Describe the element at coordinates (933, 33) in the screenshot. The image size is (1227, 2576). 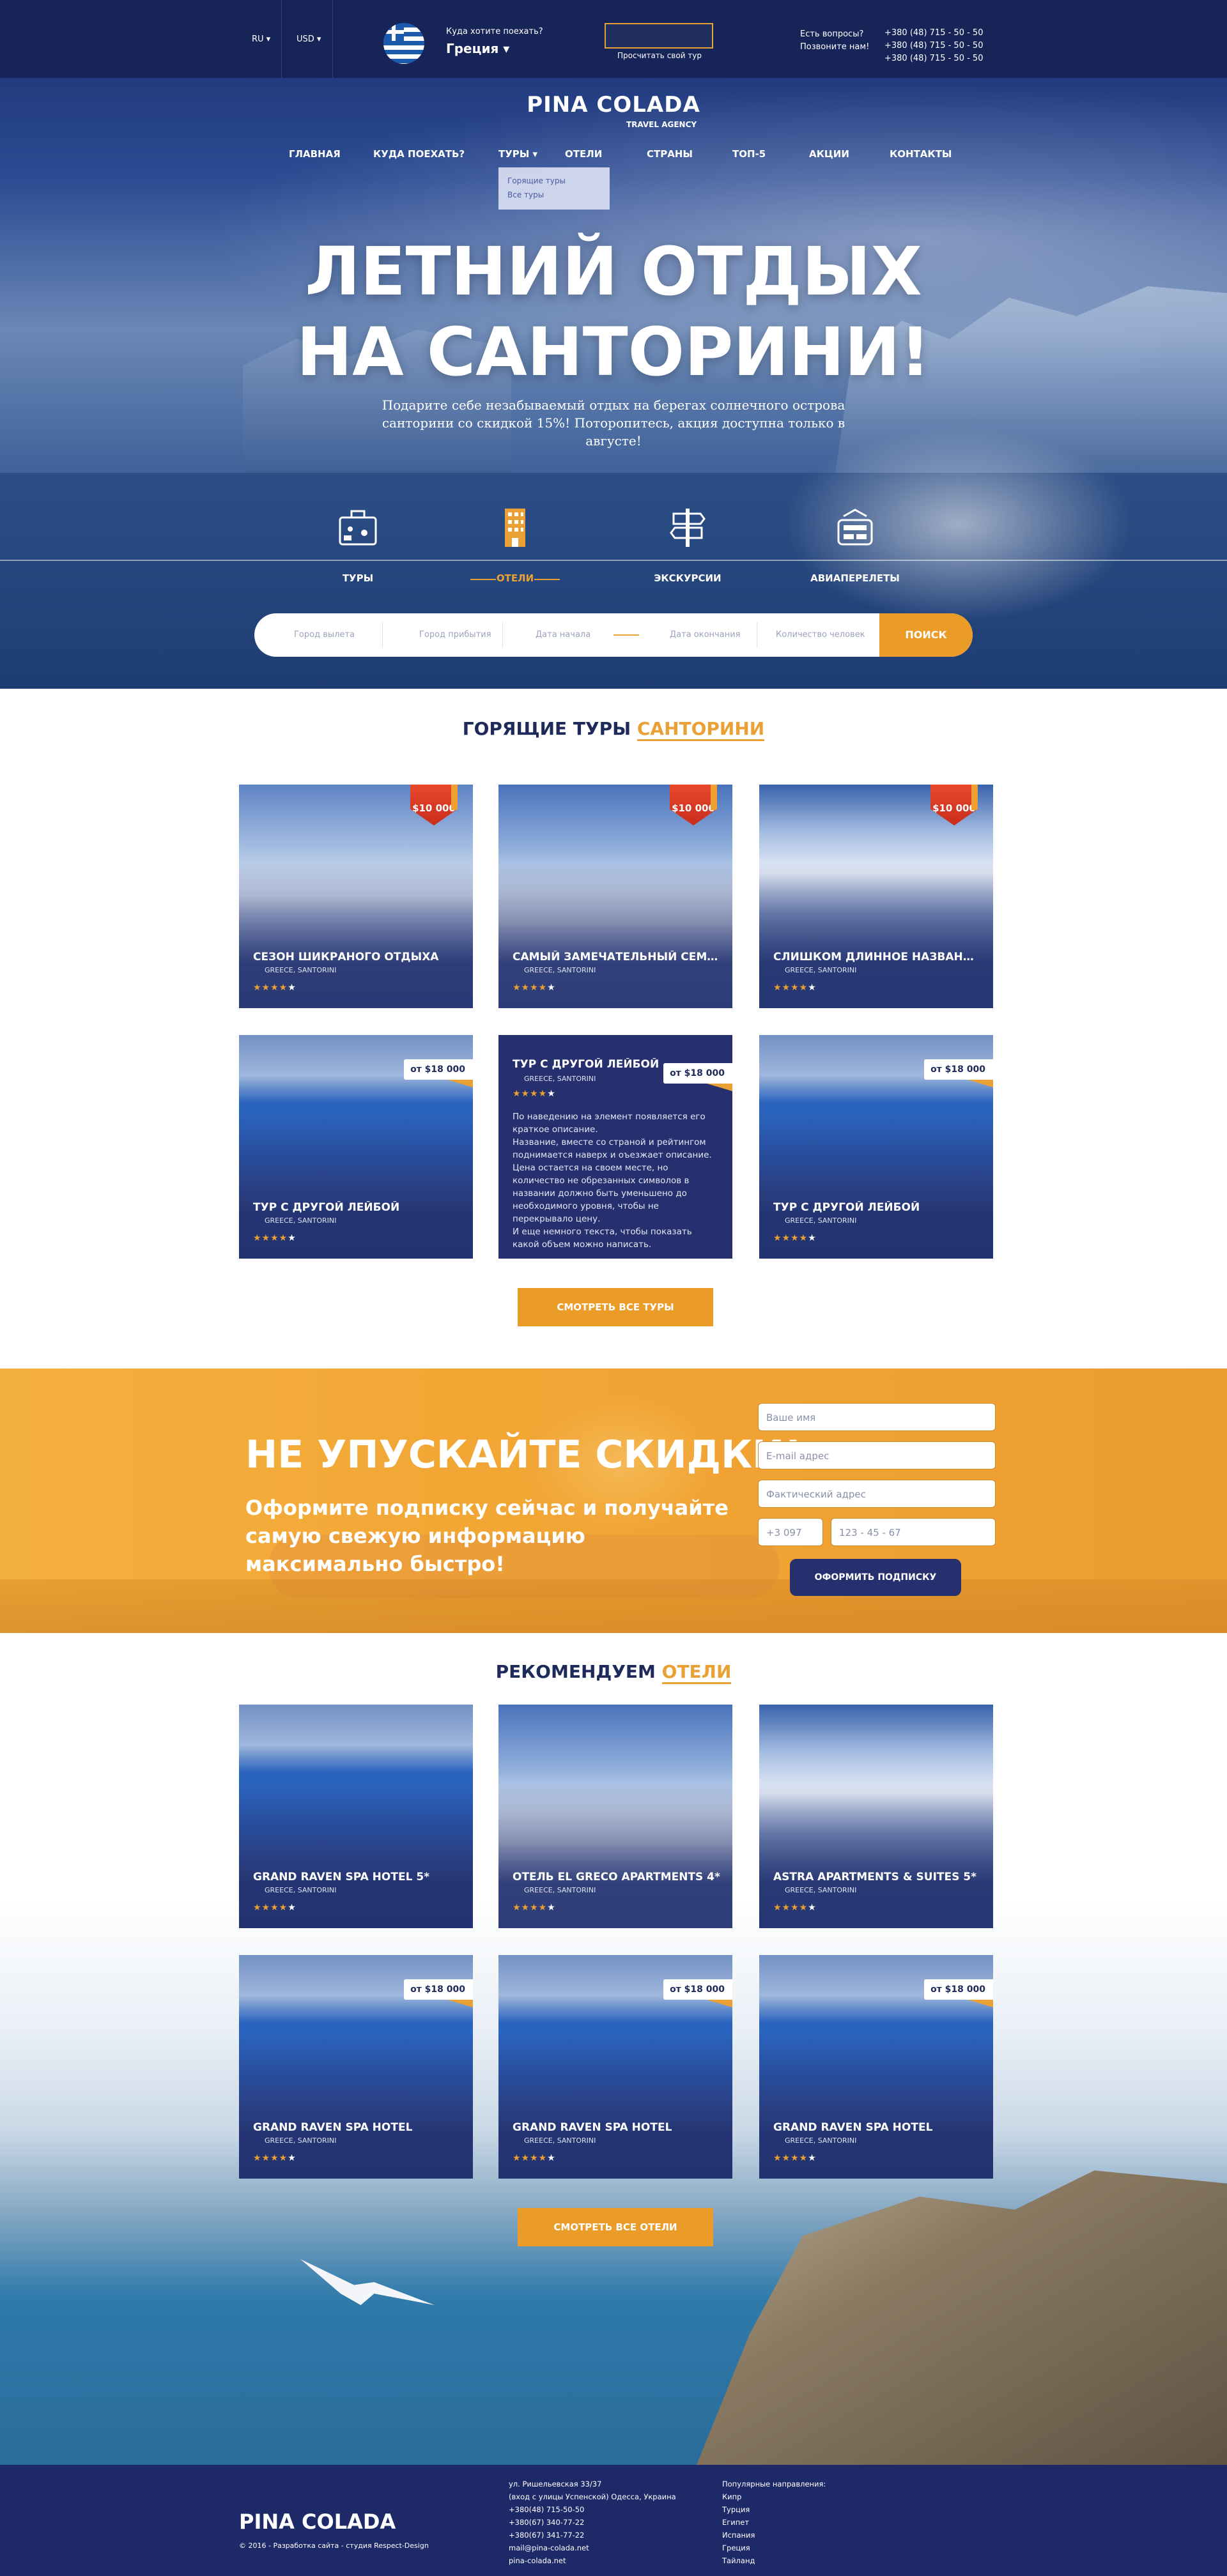
I see `phone-1: +380 (48) 715 - 50 - 50` at that location.